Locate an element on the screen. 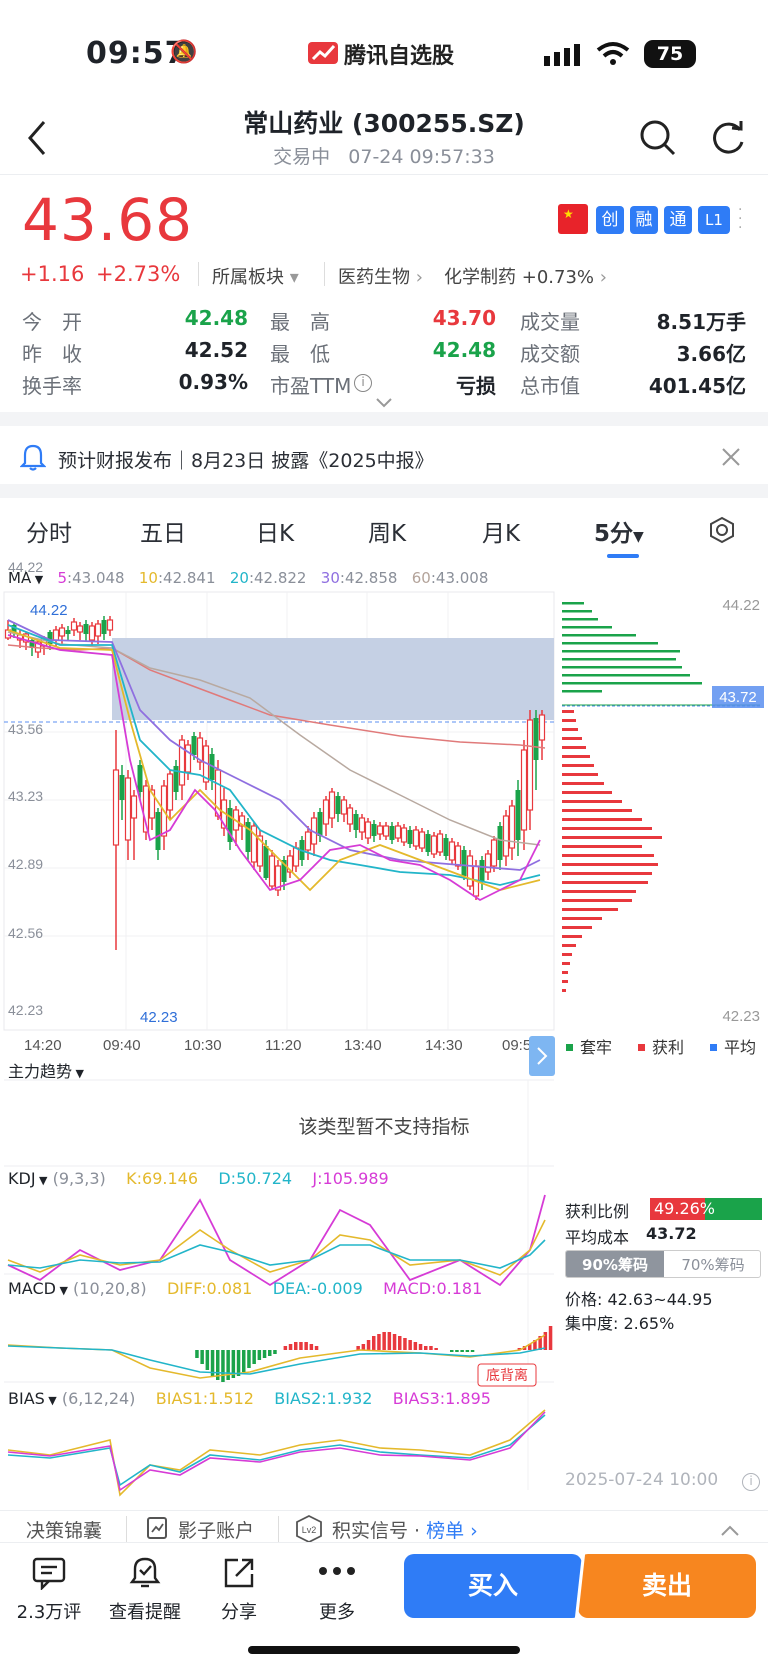 The width and height of the screenshot is (768, 1669). chip-percent-toggle: 90%筹码 70%筹码 is located at coordinates (663, 1264).